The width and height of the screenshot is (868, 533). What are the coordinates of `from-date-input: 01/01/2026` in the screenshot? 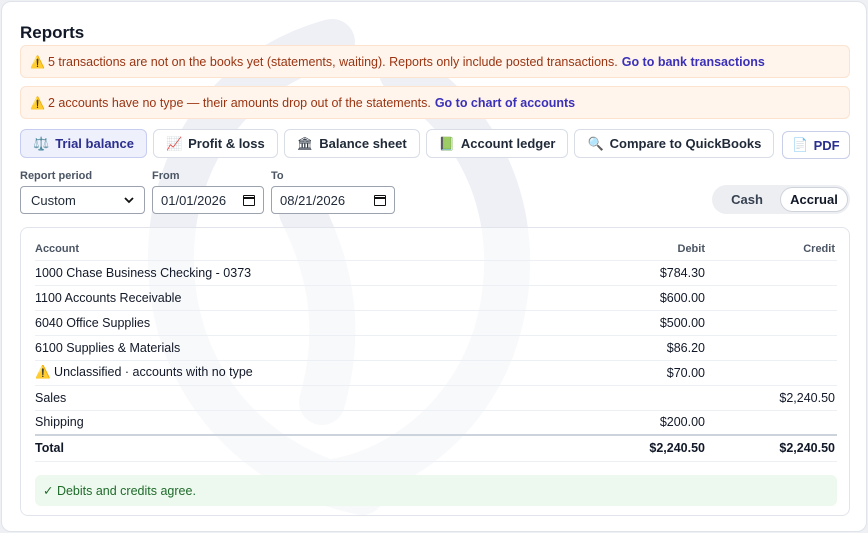 It's located at (208, 200).